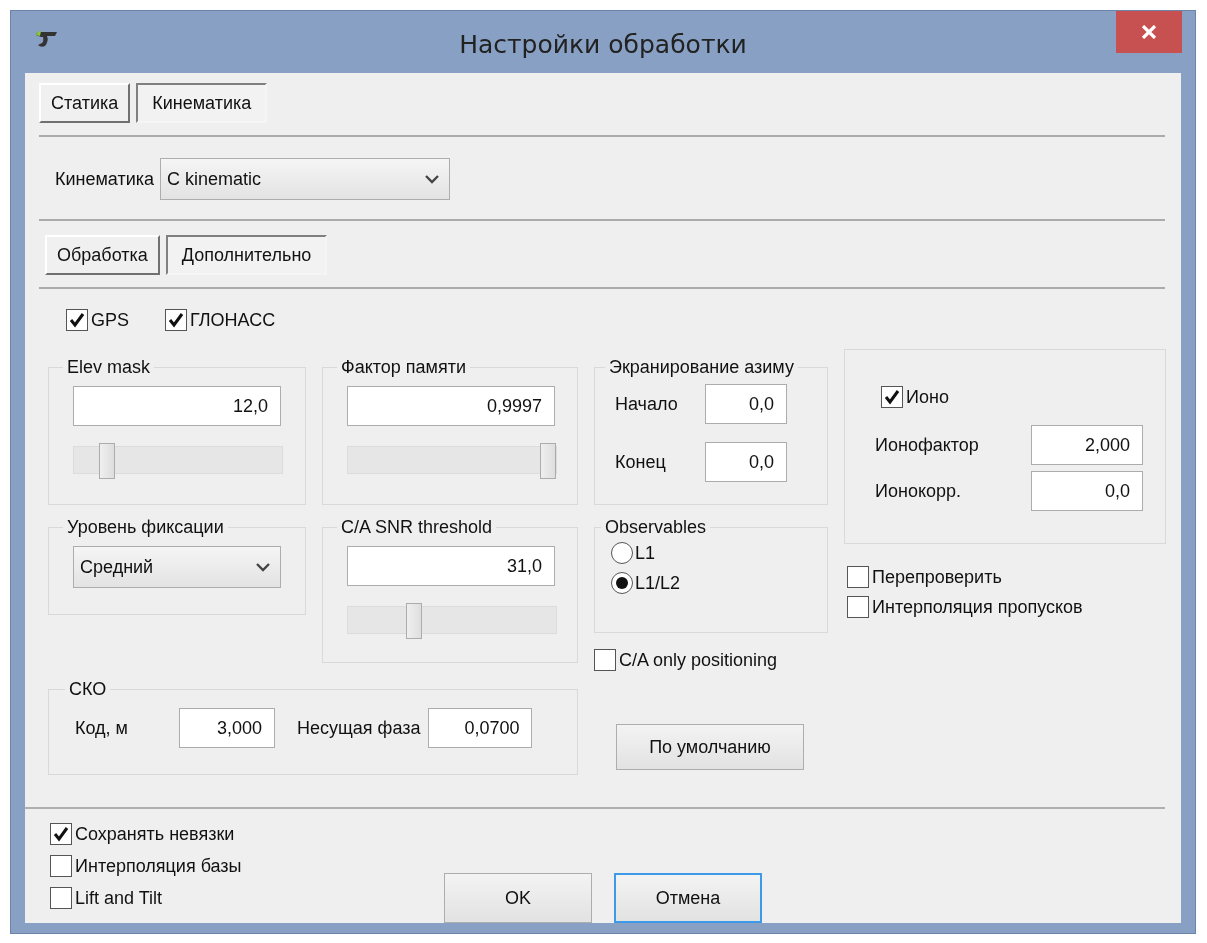 Image resolution: width=1207 pixels, height=943 pixels. What do you see at coordinates (927, 445) in the screenshot?
I see `field-label: Ионофактор` at bounding box center [927, 445].